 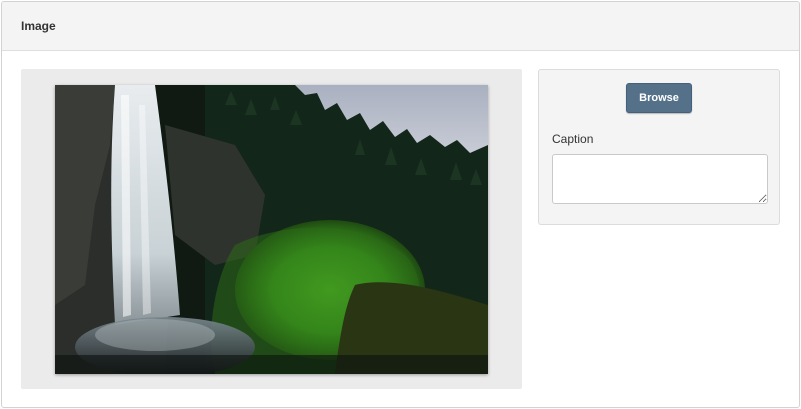 What do you see at coordinates (573, 139) in the screenshot?
I see `caption-label: Caption` at bounding box center [573, 139].